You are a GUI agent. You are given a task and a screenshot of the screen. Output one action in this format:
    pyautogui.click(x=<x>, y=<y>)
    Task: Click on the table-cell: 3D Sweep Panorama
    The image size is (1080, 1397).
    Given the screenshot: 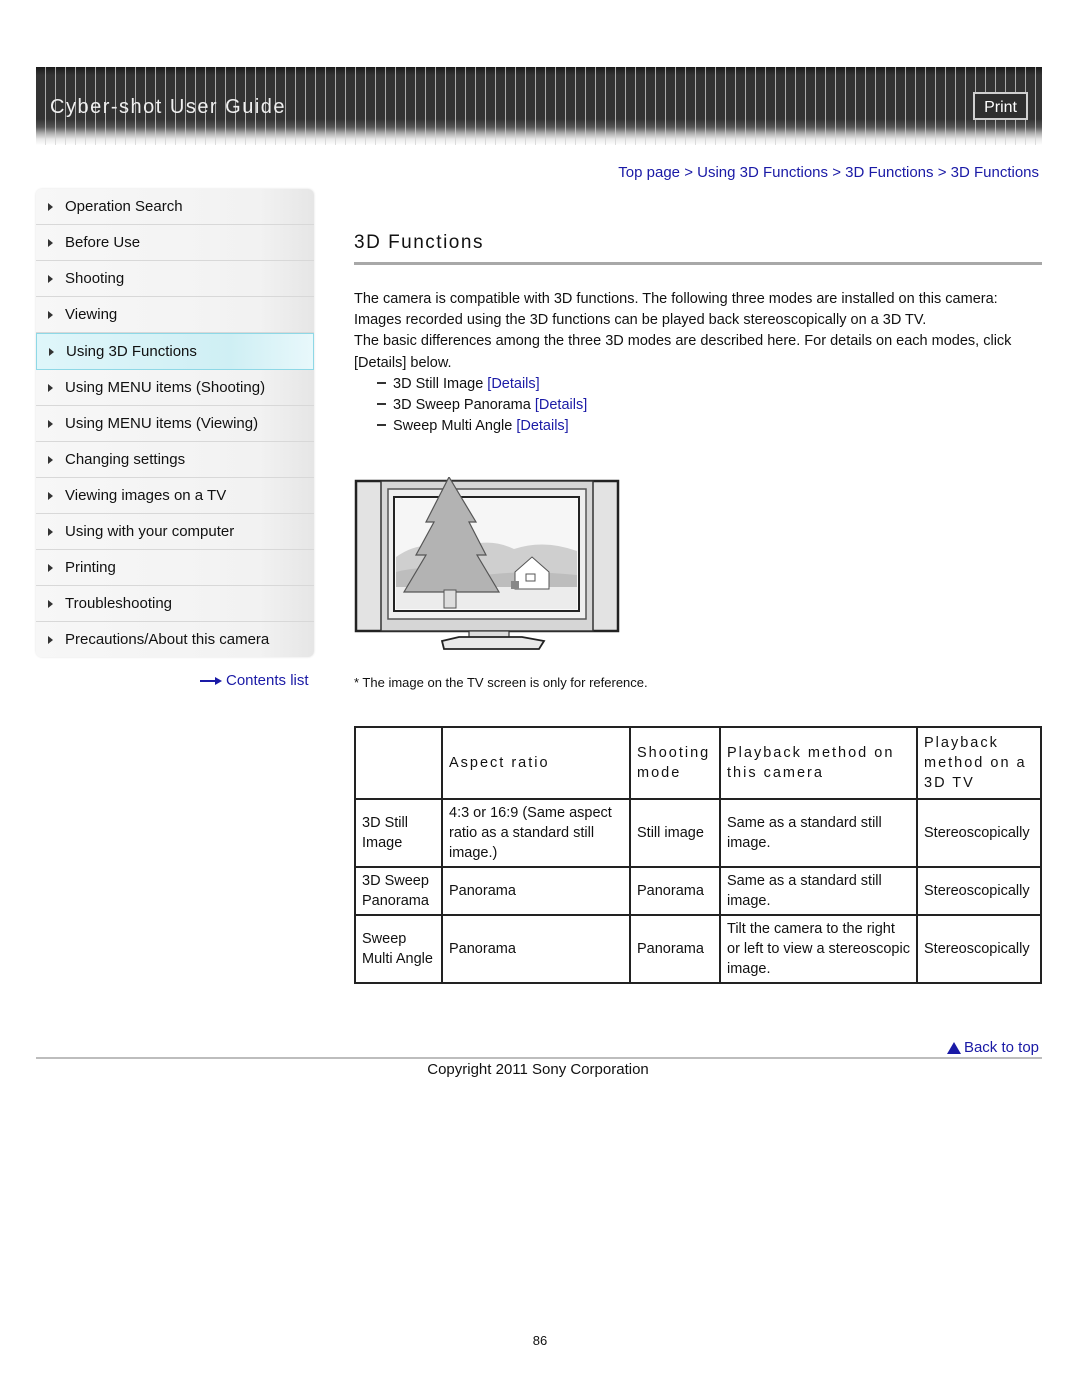 What is the action you would take?
    pyautogui.click(x=398, y=891)
    